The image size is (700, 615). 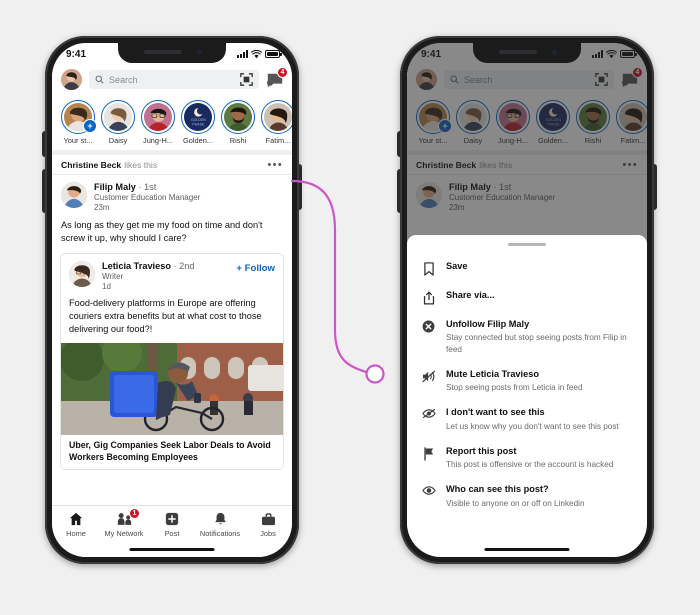 What do you see at coordinates (118, 122) in the screenshot?
I see `story-item-1: Daisy` at bounding box center [118, 122].